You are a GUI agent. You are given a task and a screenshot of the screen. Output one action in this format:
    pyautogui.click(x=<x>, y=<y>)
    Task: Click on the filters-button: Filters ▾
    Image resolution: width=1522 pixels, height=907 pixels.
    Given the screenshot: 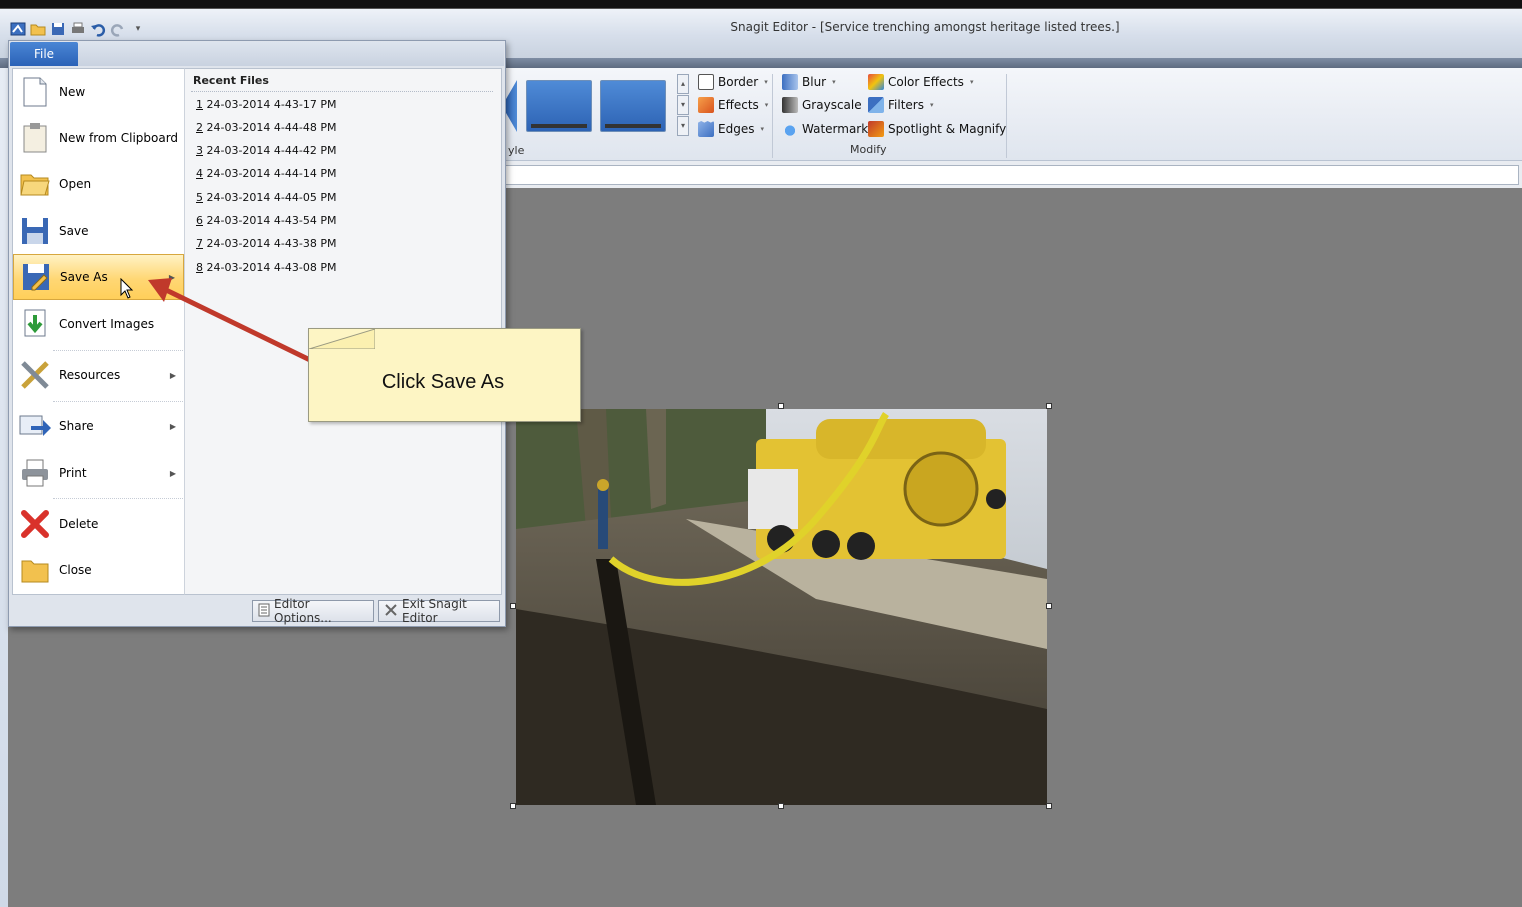 What is the action you would take?
    pyautogui.click(x=901, y=105)
    